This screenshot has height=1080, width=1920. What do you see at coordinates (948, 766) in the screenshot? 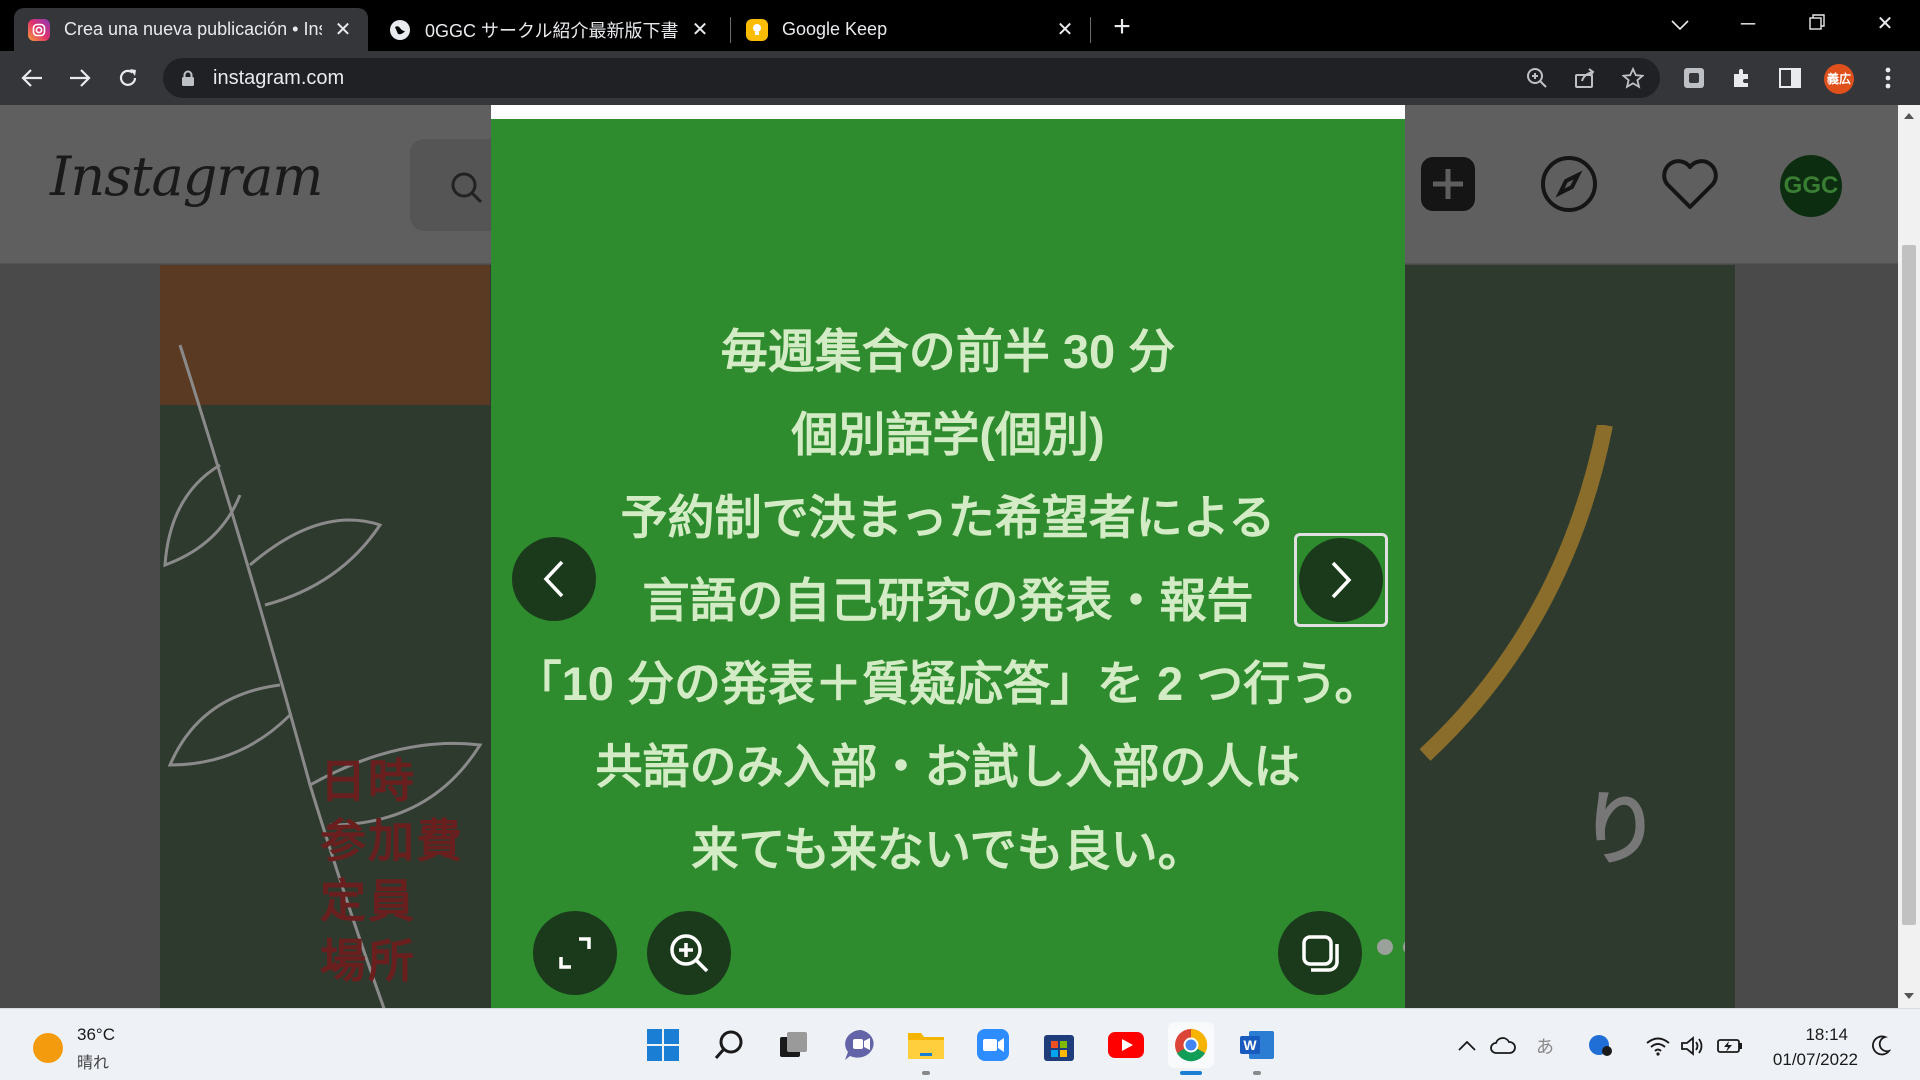
I see `slide-text-line: 共語のみ入部・お試し入部の人は` at bounding box center [948, 766].